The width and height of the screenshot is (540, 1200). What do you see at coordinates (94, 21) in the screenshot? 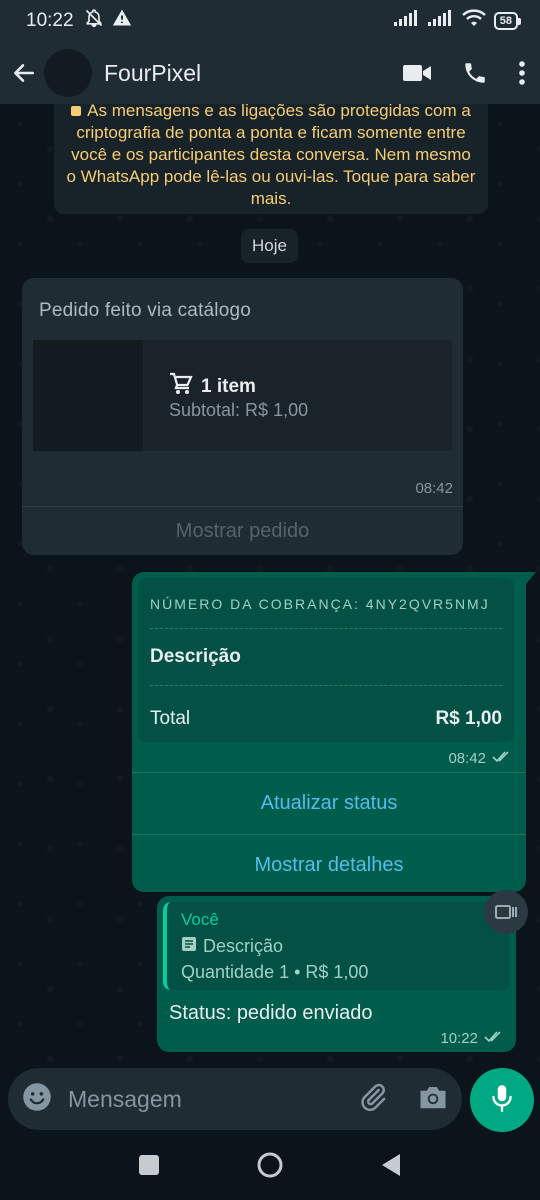
I see `notifications-off-icon` at bounding box center [94, 21].